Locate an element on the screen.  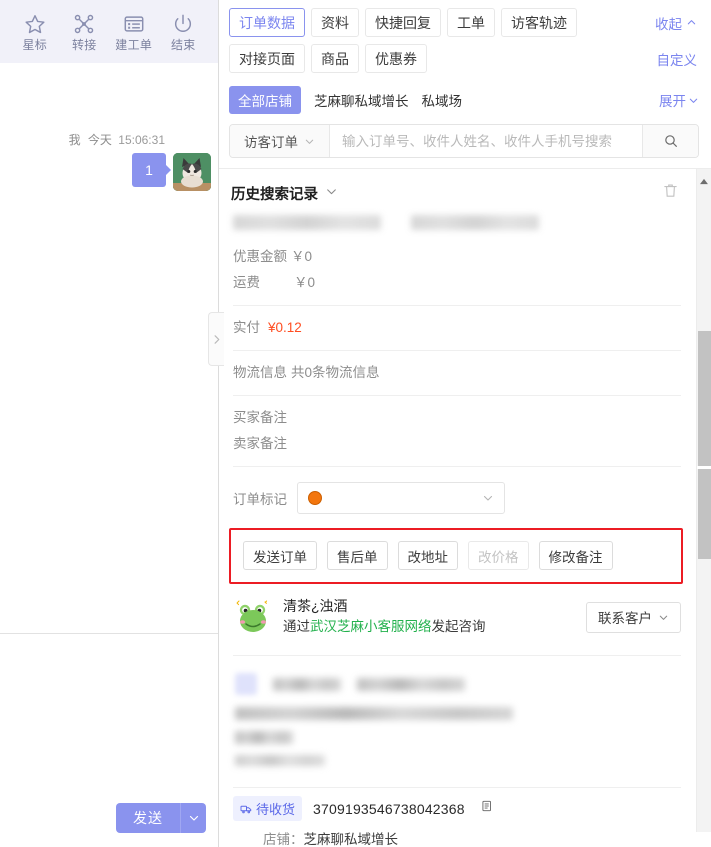
shop-filter-label: 芝麻聊私域增长 is located at coordinates (361, 101).